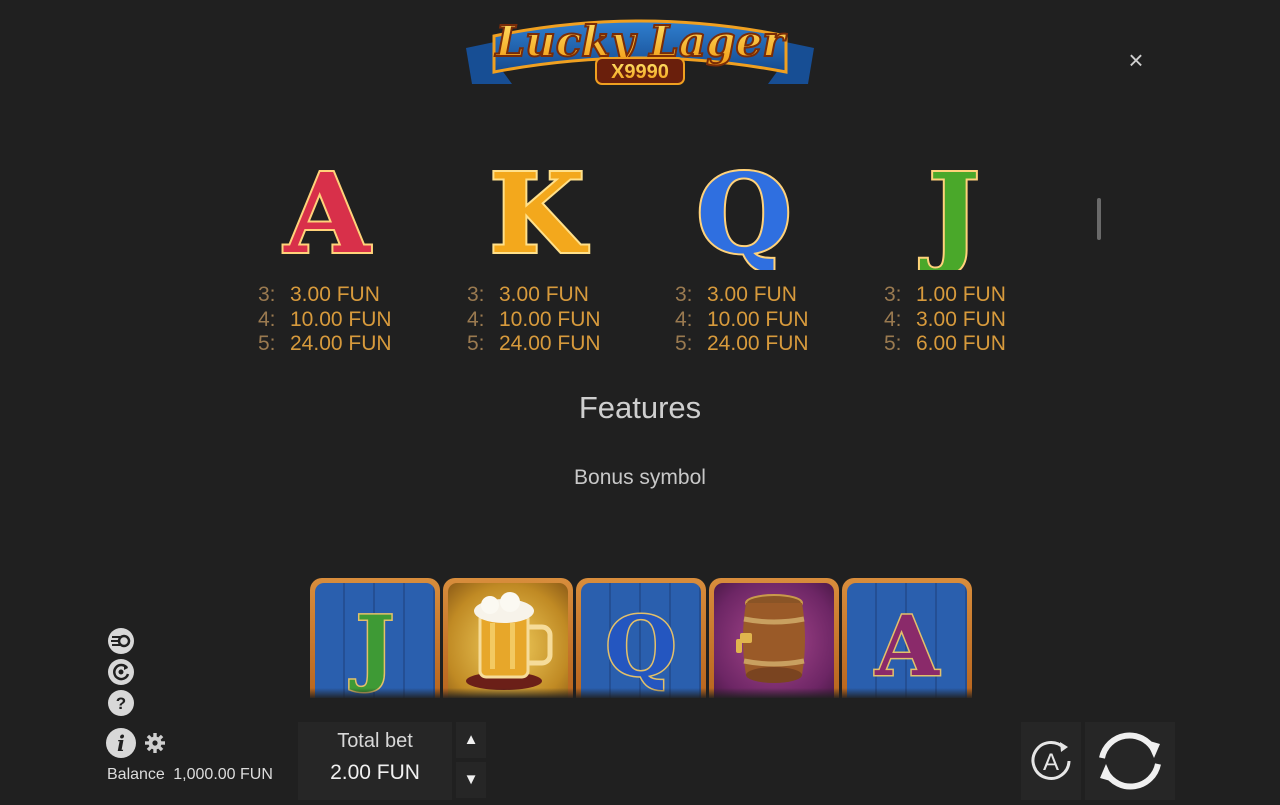  I want to click on reel-letter: J, so click(372, 647).